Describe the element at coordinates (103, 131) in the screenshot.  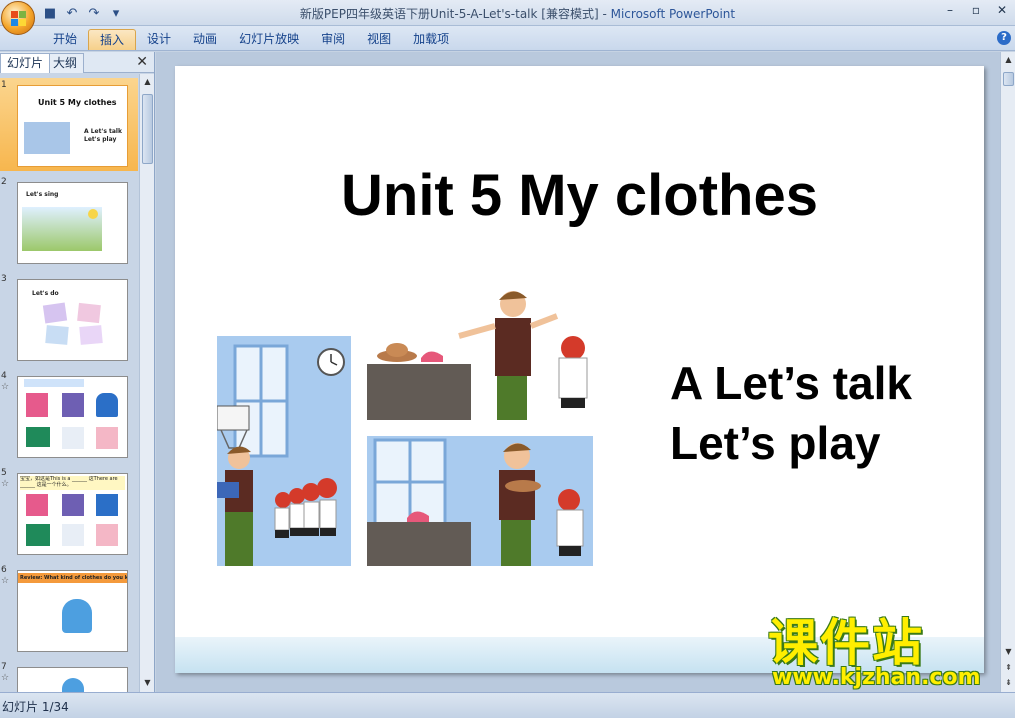
I see `thumb-sub1: A Let's talk` at that location.